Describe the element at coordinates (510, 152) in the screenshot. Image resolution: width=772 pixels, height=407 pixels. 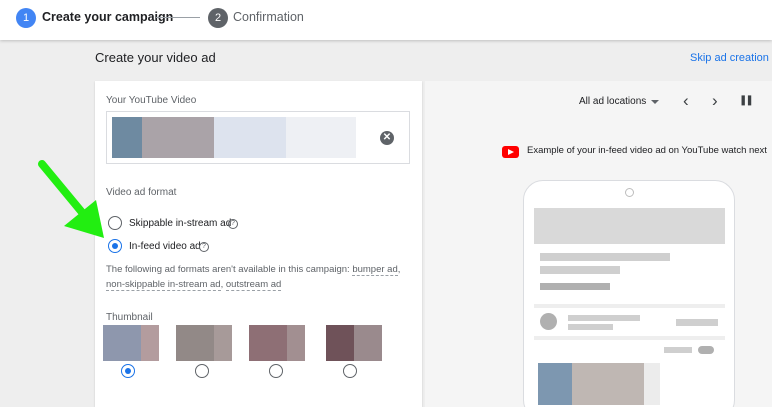
I see `youtube-logo-icon` at that location.